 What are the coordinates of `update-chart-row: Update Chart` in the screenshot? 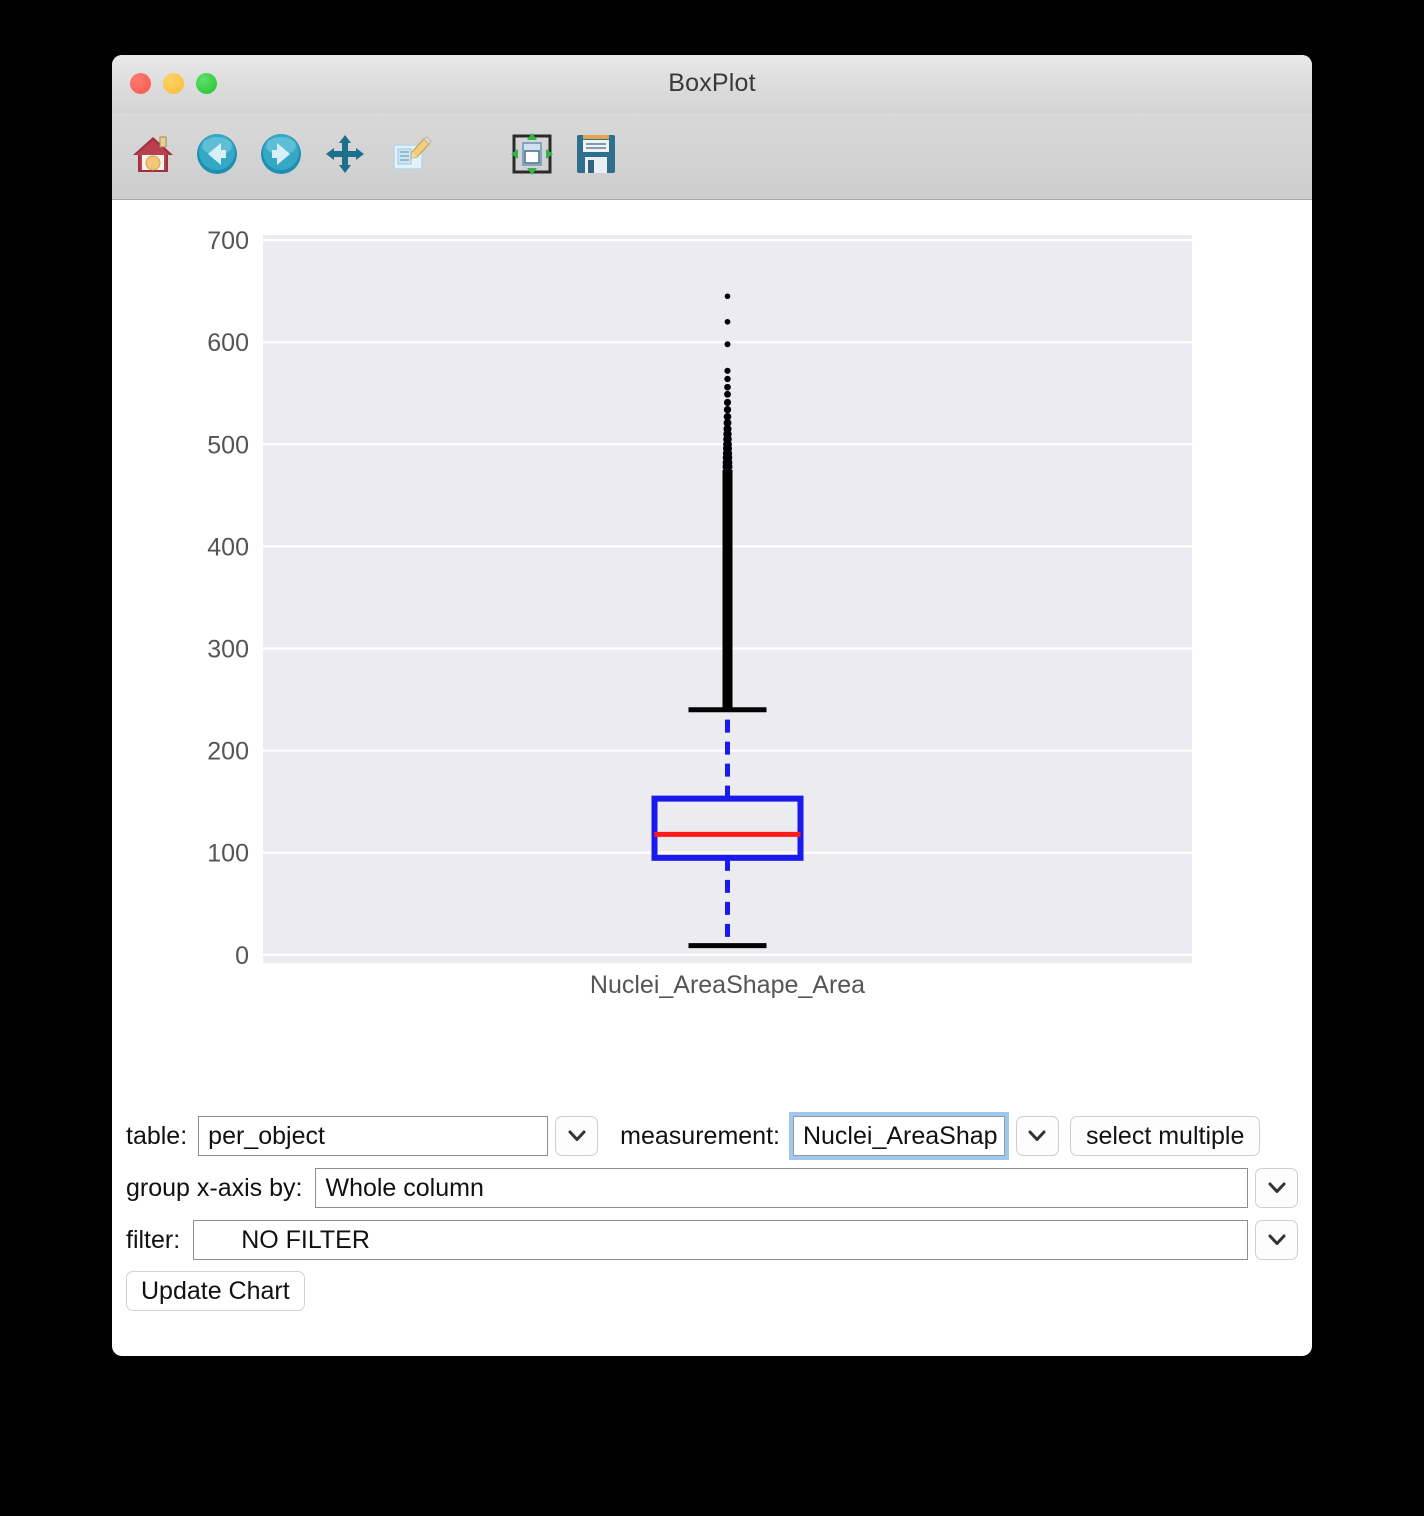 It's located at (712, 1291).